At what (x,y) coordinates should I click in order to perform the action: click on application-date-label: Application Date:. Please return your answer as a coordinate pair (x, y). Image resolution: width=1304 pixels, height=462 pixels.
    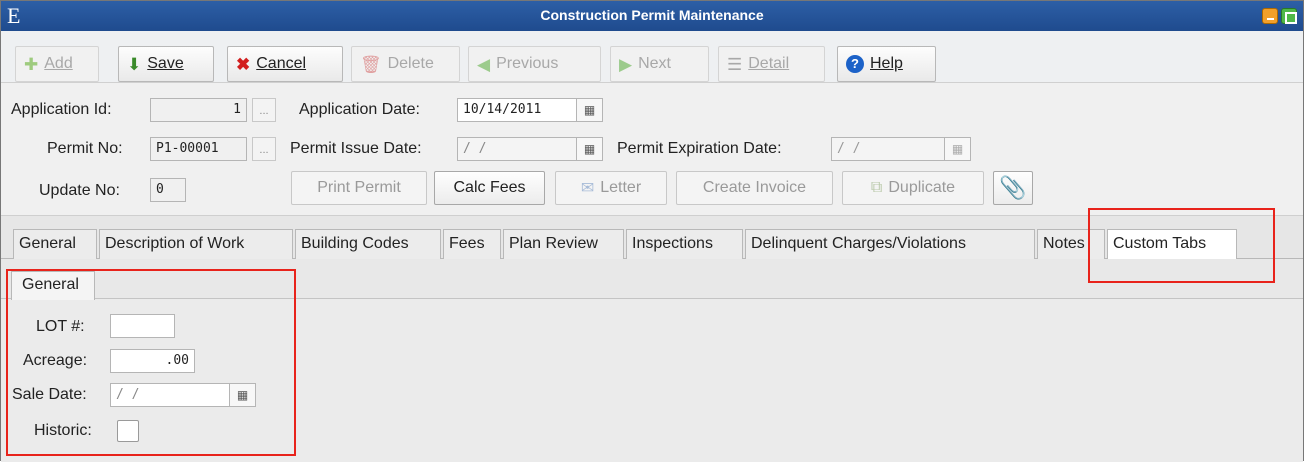
    Looking at the image, I should click on (359, 109).